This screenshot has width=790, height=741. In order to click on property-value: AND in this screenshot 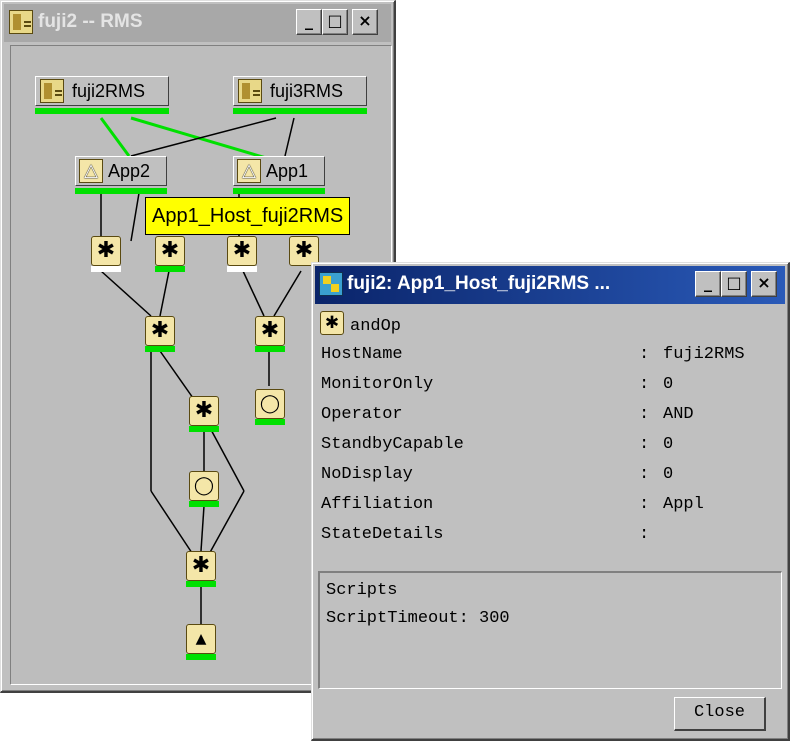, I will do `click(678, 414)`.